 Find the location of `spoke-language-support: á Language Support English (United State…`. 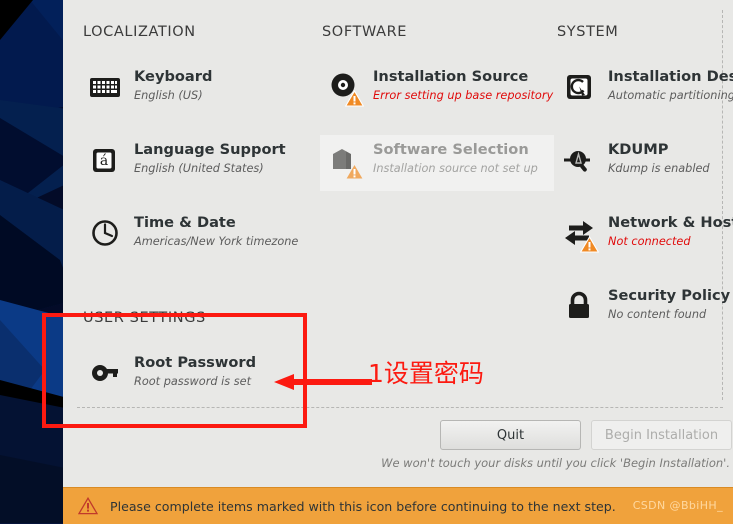

spoke-language-support: á Language Support English (United State… is located at coordinates (192, 163).